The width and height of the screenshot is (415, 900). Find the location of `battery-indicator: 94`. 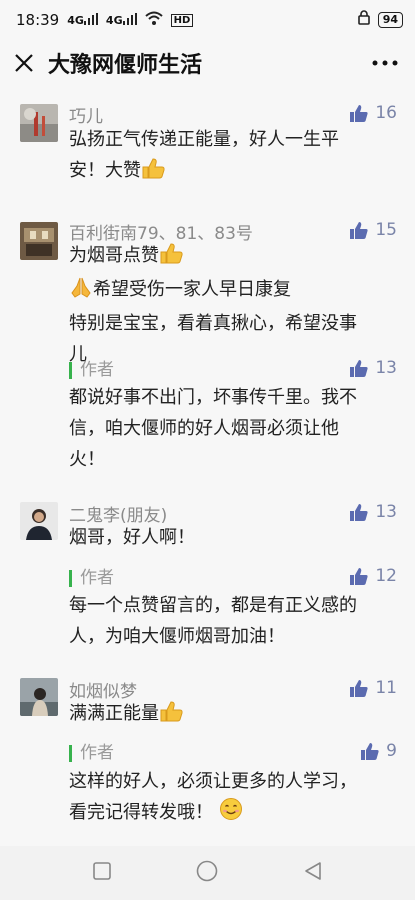

battery-indicator: 94 is located at coordinates (390, 20).